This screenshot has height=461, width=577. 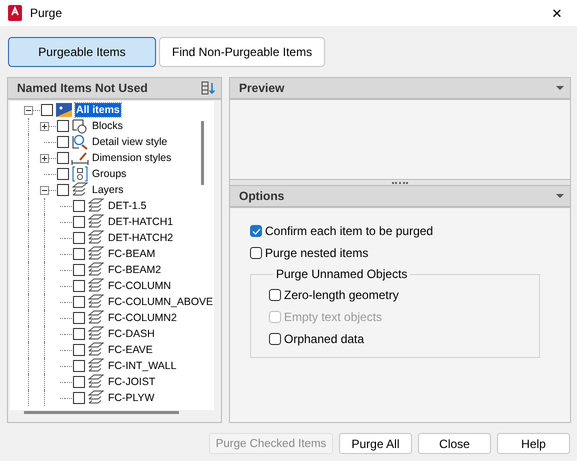 I want to click on group-icon, so click(x=80, y=174).